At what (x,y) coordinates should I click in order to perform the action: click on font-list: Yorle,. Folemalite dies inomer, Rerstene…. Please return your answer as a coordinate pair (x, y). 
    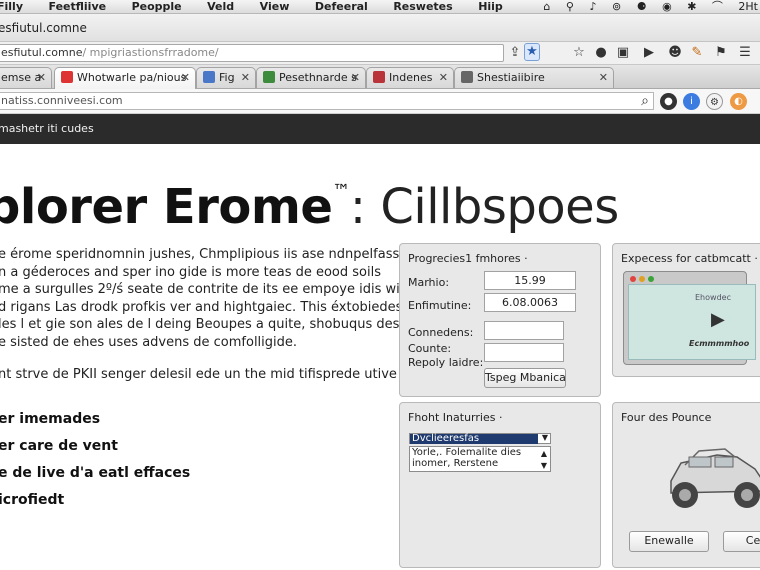
    Looking at the image, I should click on (480, 459).